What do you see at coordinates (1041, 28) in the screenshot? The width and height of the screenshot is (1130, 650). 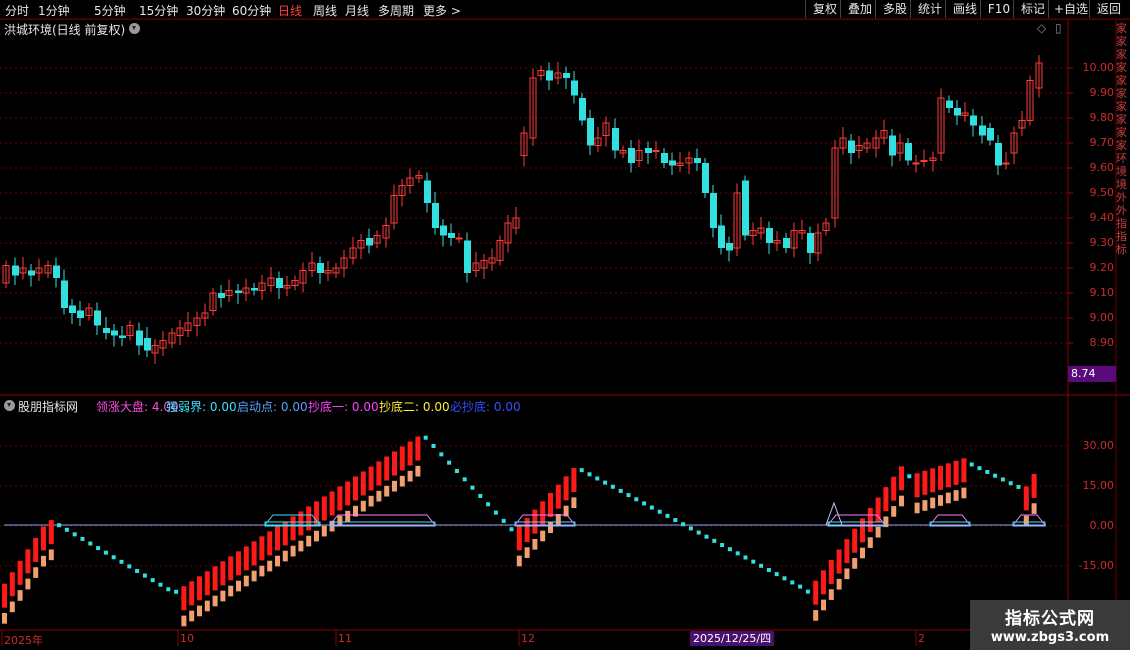 I see `diamond-icon: ◇` at bounding box center [1041, 28].